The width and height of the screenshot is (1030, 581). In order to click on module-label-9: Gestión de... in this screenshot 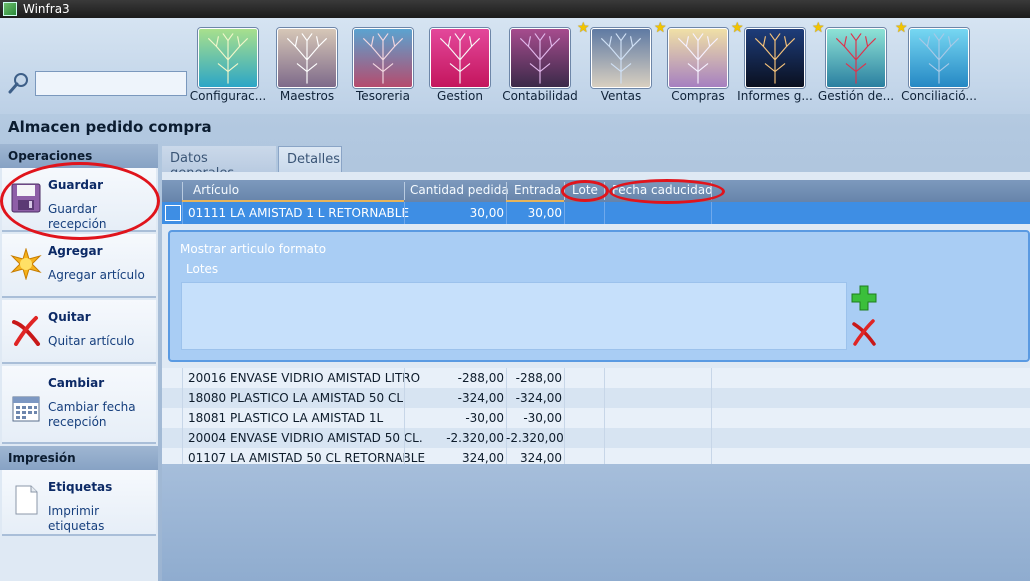, I will do `click(856, 96)`.